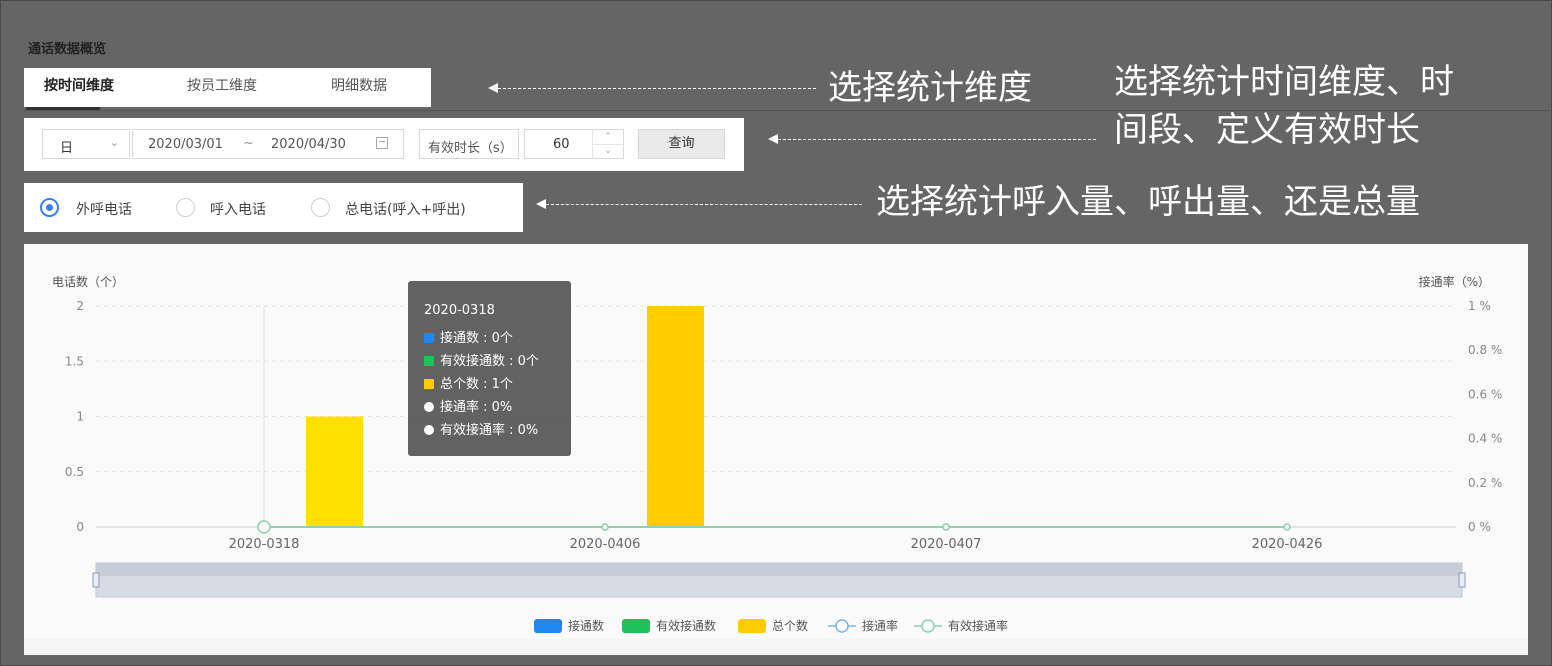 The image size is (1552, 666). What do you see at coordinates (114, 142) in the screenshot?
I see `chevron-down-icon: ⌄` at bounding box center [114, 142].